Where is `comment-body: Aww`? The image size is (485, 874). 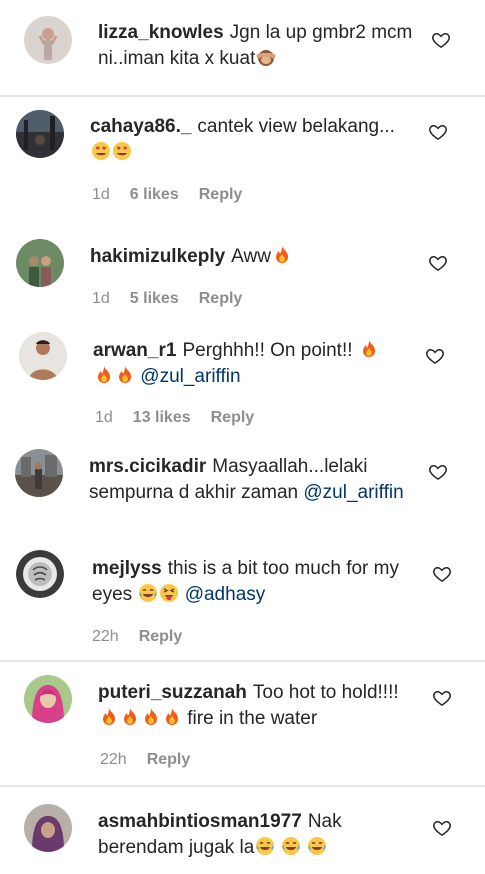 comment-body: Aww is located at coordinates (251, 256).